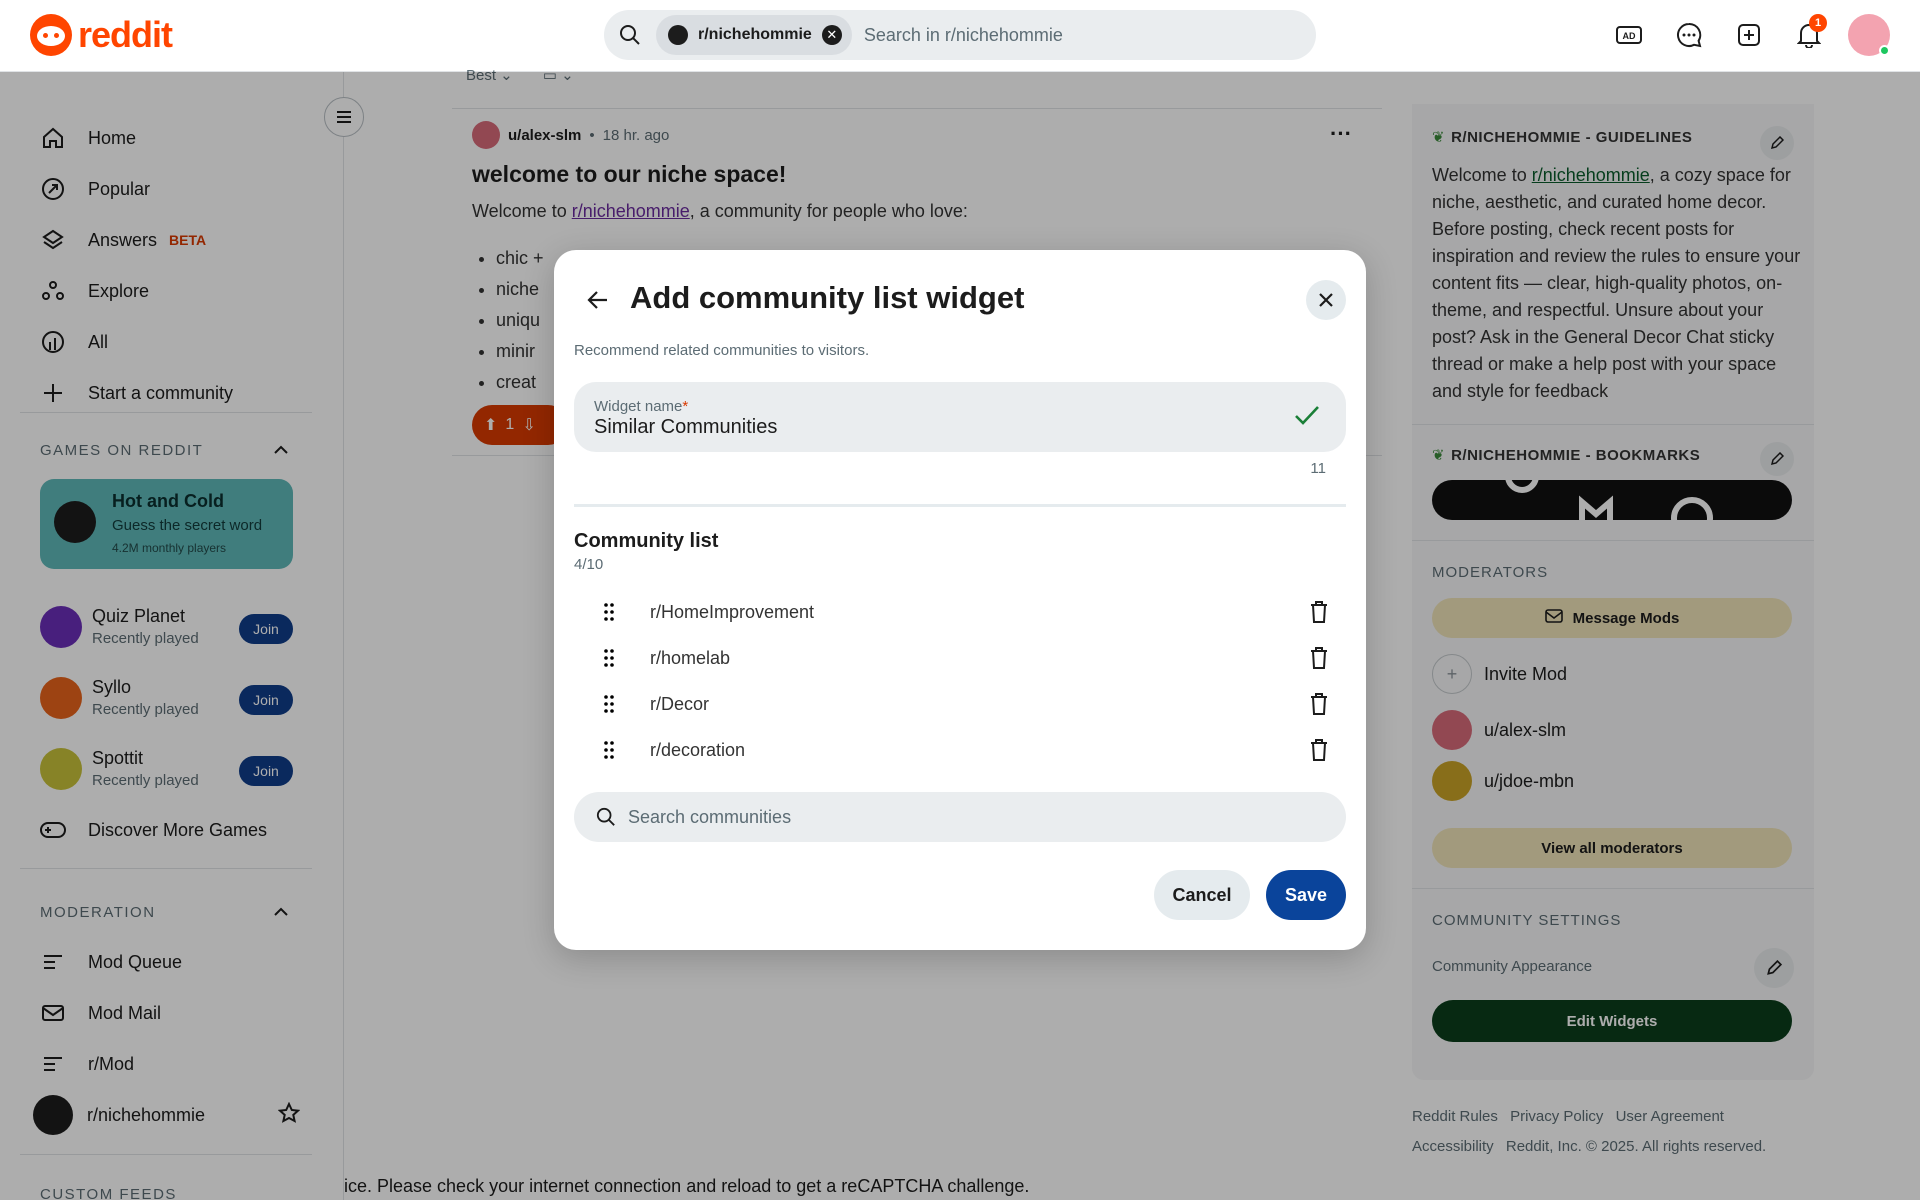 The image size is (1920, 1200). What do you see at coordinates (968, 817) in the screenshot?
I see `community-search-input` at bounding box center [968, 817].